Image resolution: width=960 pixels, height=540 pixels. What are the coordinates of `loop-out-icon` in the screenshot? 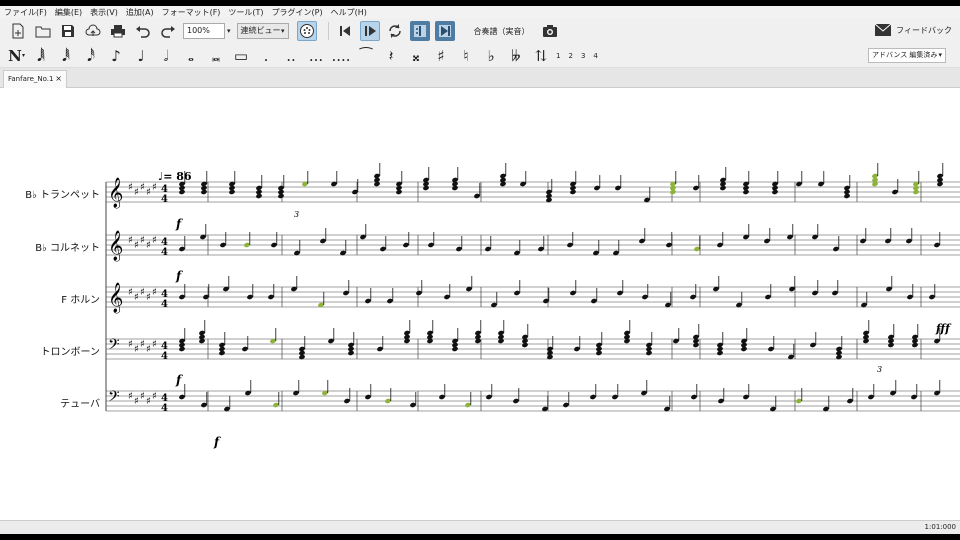 It's located at (444, 31).